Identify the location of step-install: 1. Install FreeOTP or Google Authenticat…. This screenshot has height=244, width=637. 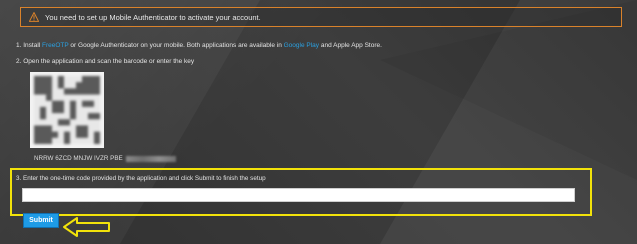
(199, 45).